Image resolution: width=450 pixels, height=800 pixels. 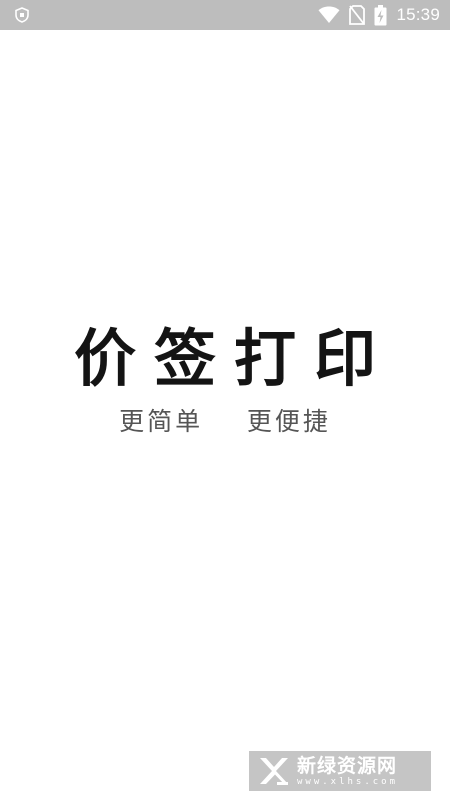 What do you see at coordinates (274, 771) in the screenshot?
I see `watermark-logo-icon` at bounding box center [274, 771].